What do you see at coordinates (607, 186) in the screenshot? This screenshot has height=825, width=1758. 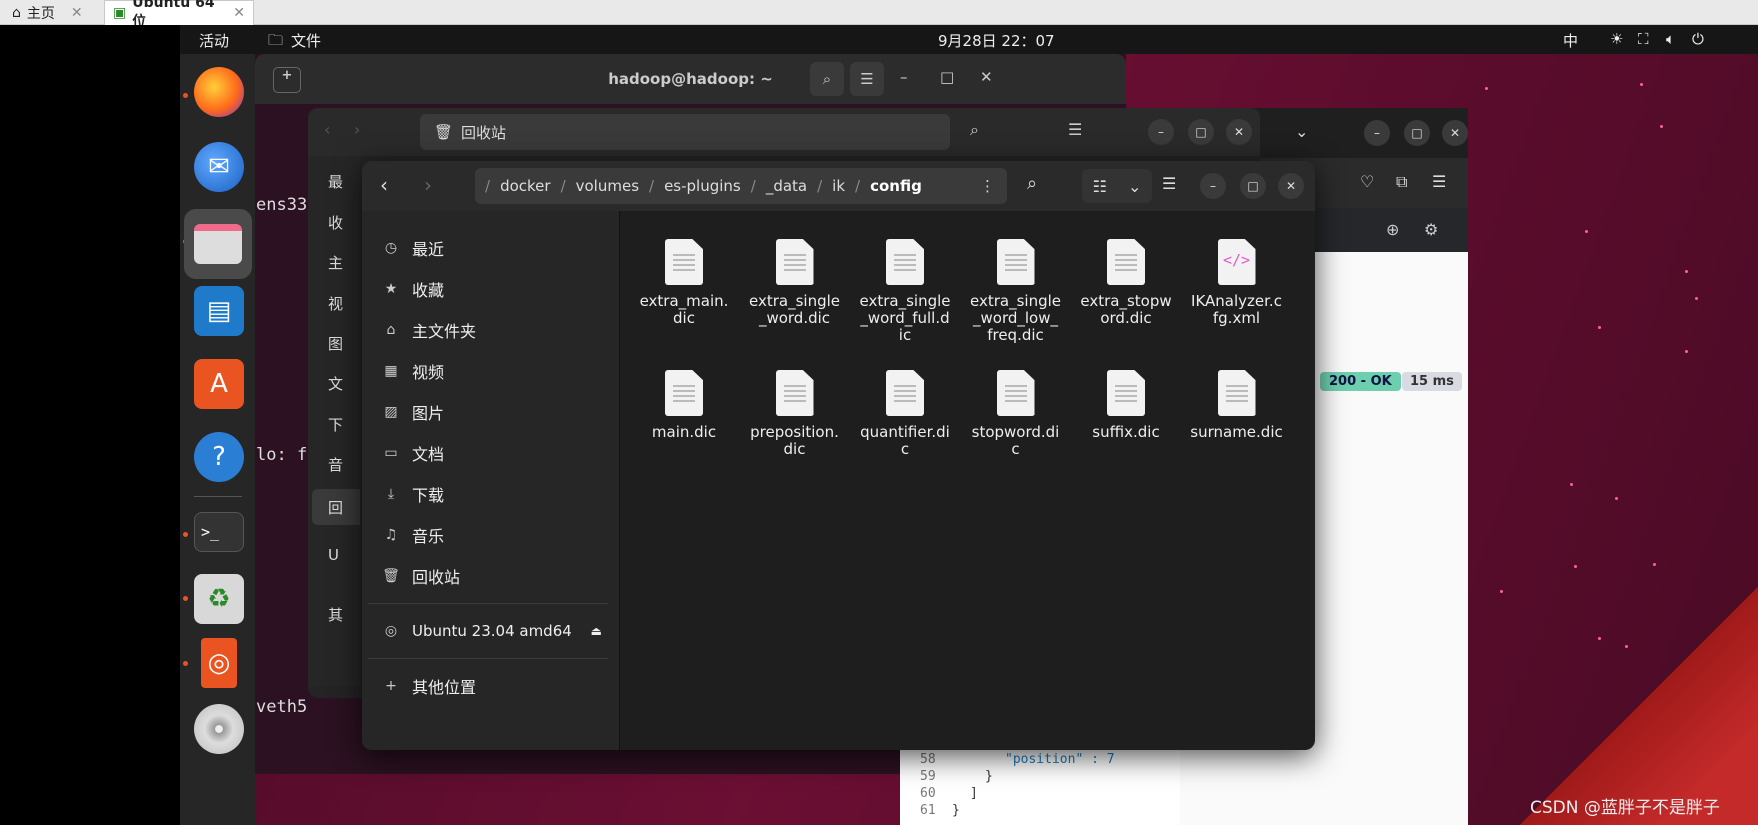 I see `path-segment: volumes` at bounding box center [607, 186].